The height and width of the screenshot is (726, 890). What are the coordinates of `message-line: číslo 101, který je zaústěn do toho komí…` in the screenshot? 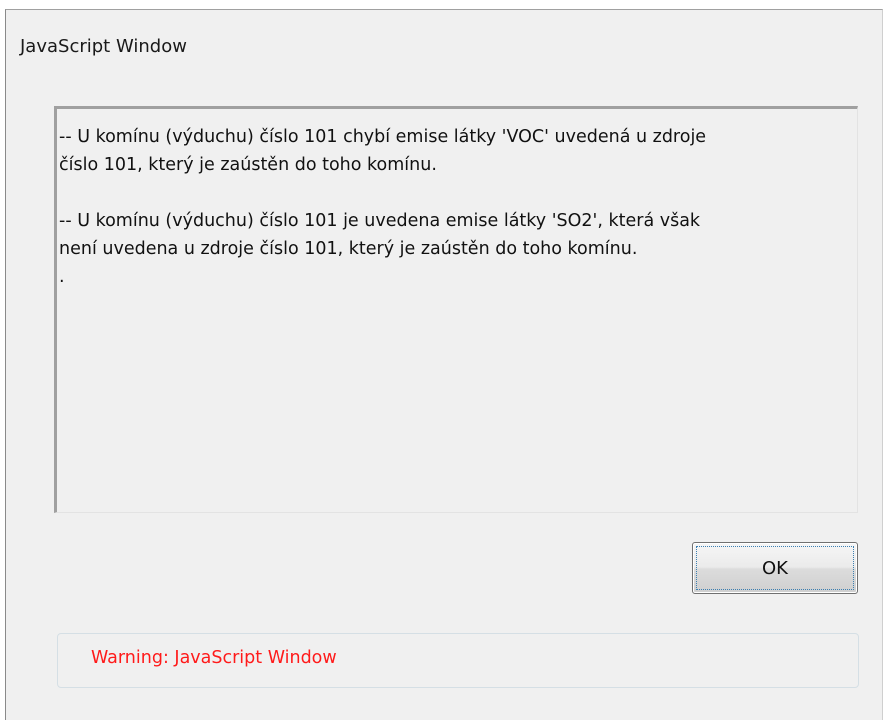 It's located at (248, 165).